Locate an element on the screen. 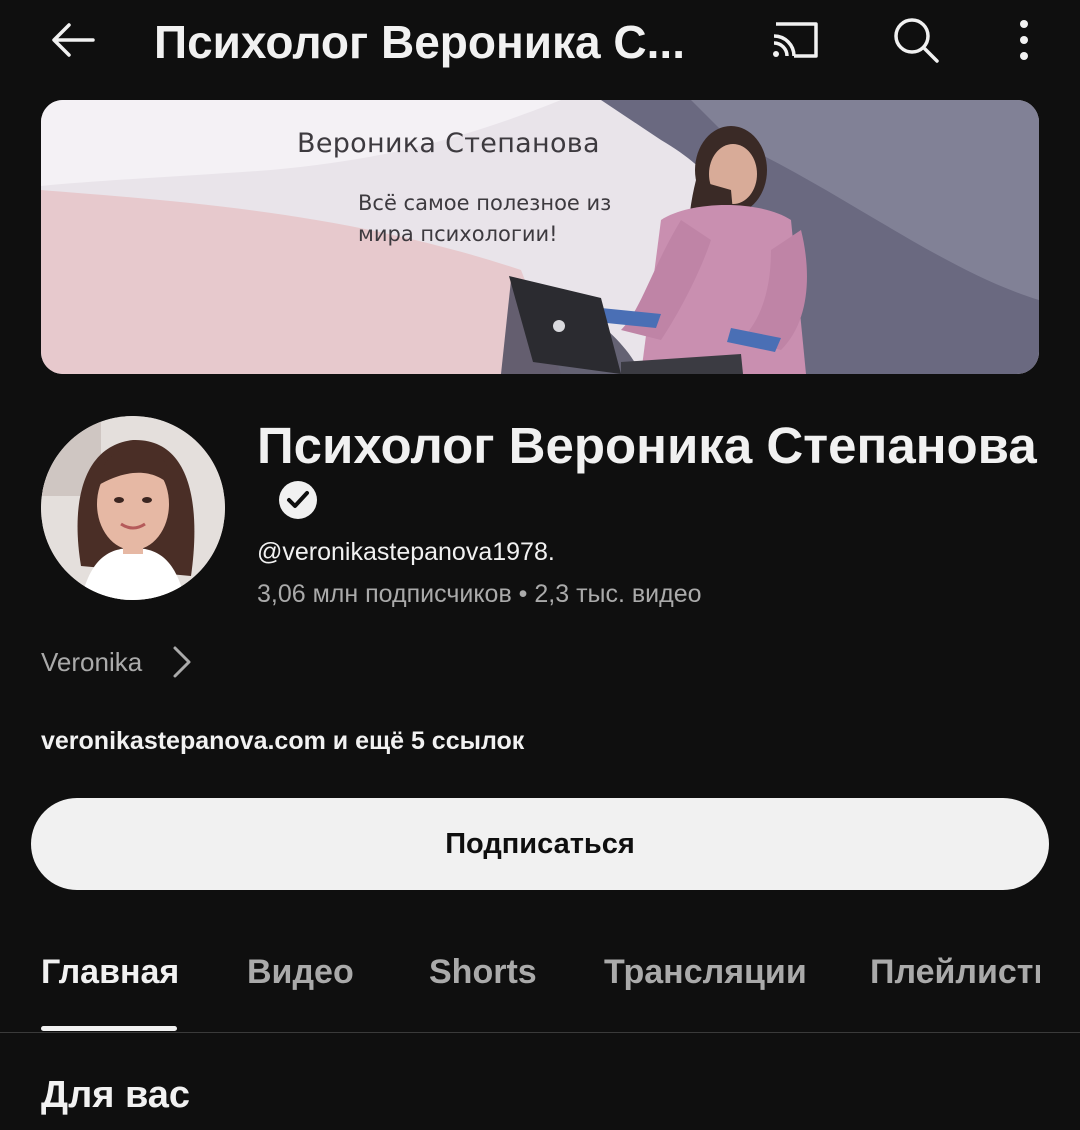 This screenshot has height=1130, width=1080. channel-handle: @veronikastepanova1978. is located at coordinates (406, 552).